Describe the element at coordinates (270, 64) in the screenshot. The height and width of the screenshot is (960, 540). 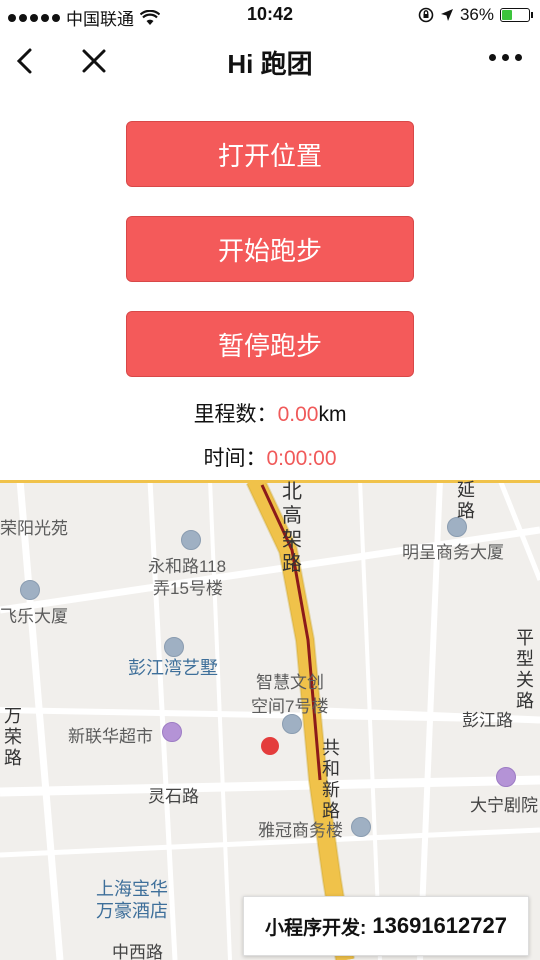
I see `page-title: Hi 跑团` at that location.